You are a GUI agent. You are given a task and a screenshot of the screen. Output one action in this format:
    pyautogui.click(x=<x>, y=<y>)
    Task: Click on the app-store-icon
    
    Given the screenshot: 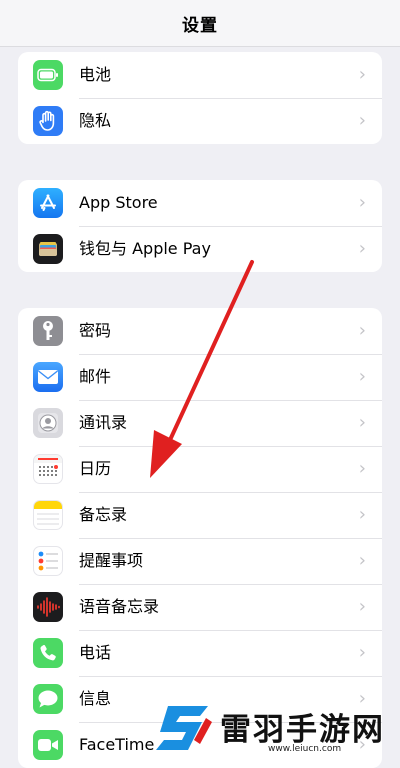 What is the action you would take?
    pyautogui.click(x=48, y=203)
    